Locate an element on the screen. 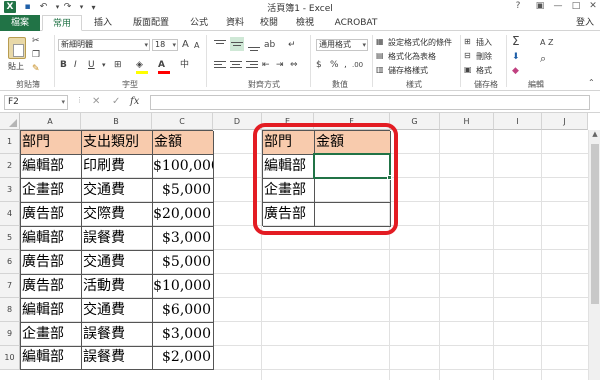 The width and height of the screenshot is (600, 380). vertical-scrollbar: ▲ is located at coordinates (594, 255).